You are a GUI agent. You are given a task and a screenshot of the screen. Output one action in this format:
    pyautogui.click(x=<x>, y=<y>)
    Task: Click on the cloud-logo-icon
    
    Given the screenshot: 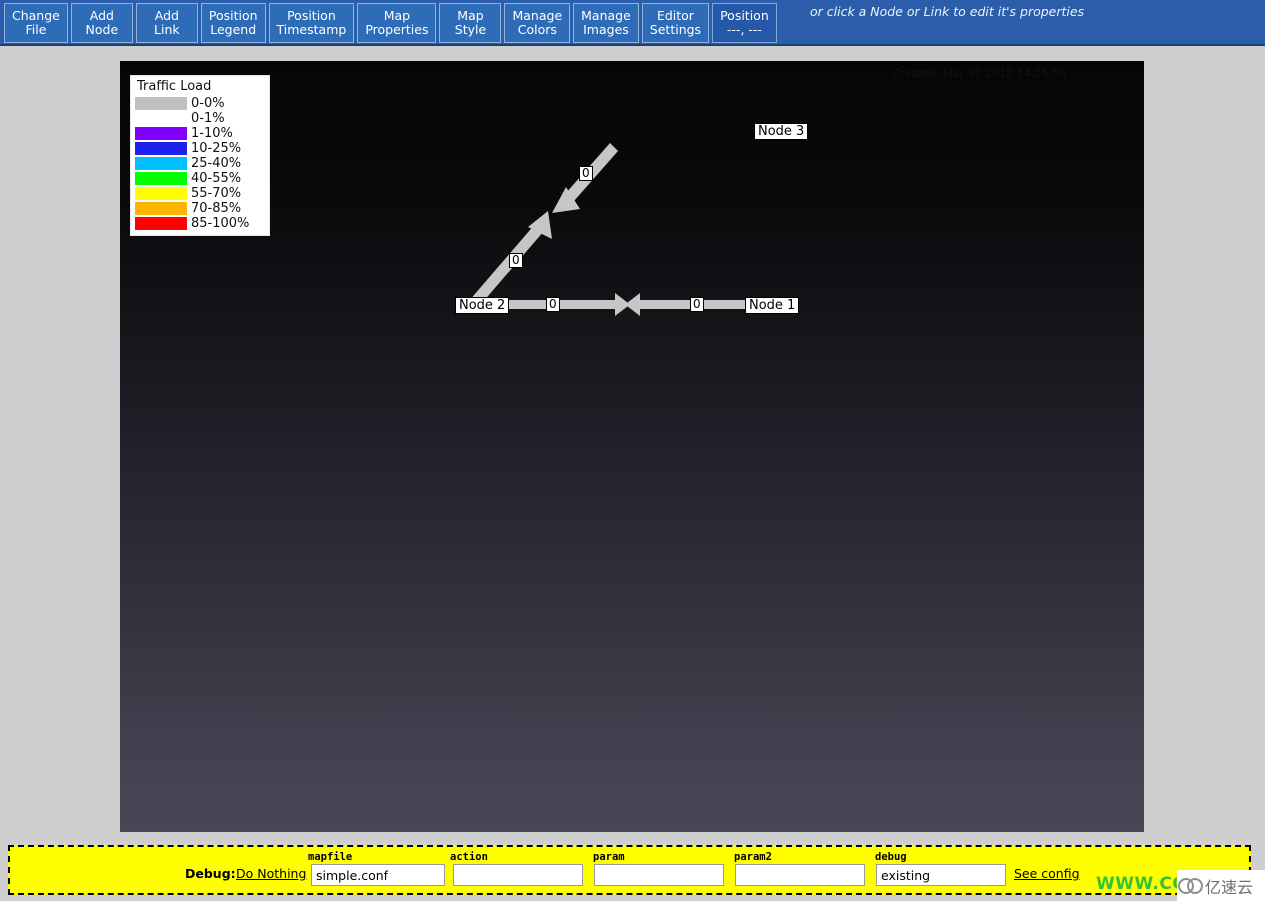 What is the action you would take?
    pyautogui.click(x=1190, y=885)
    